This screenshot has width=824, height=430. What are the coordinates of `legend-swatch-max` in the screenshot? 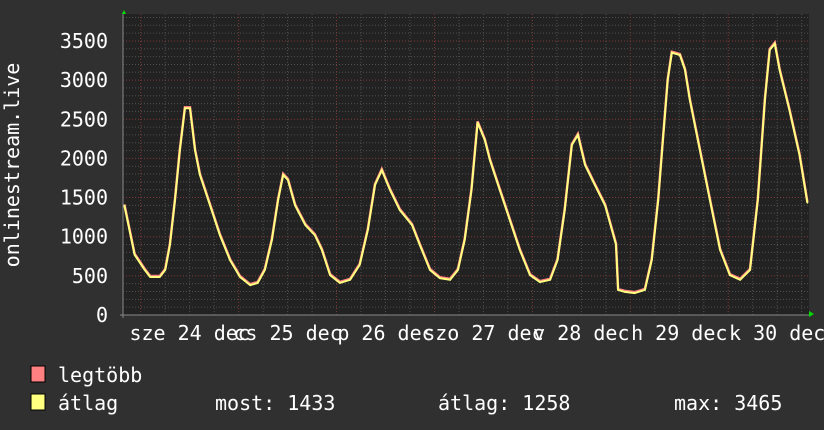 It's located at (38, 374).